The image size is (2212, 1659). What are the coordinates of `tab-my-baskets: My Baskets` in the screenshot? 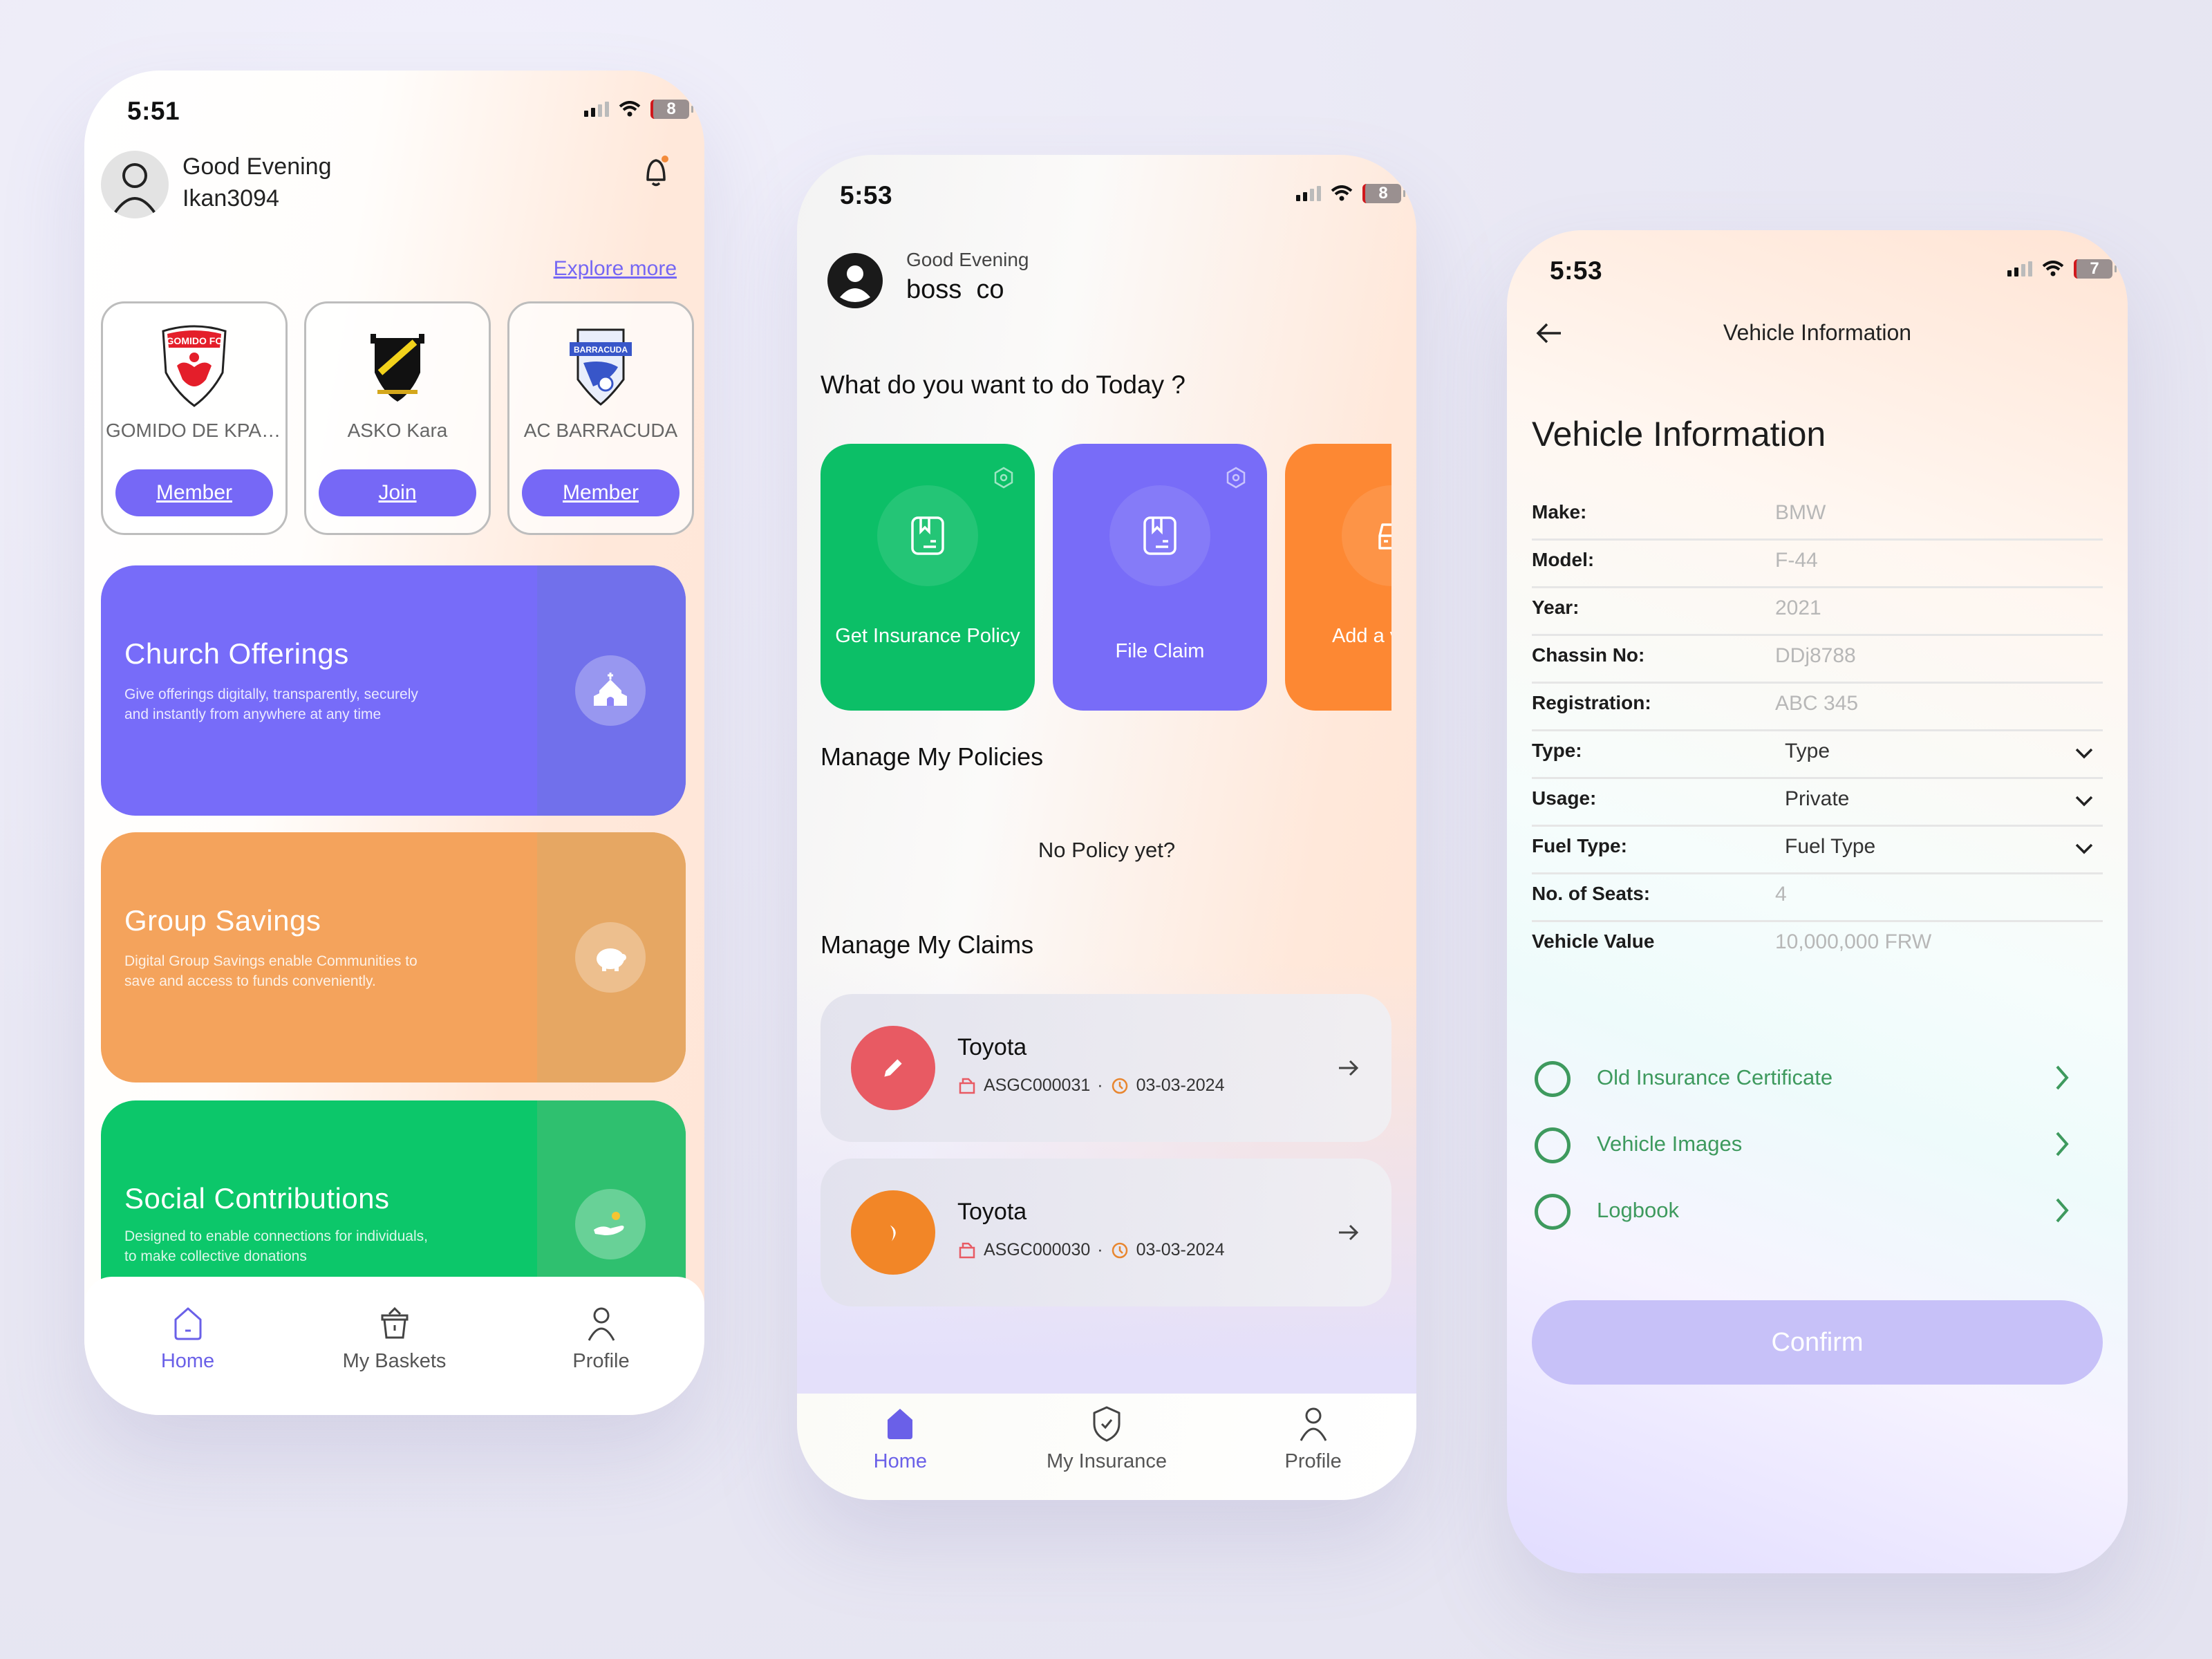 It's located at (395, 1338).